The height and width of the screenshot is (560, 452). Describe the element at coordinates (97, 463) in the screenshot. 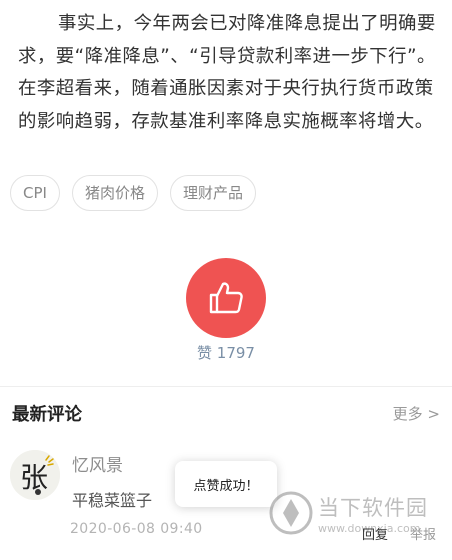

I see `comment-username: 忆风景` at that location.